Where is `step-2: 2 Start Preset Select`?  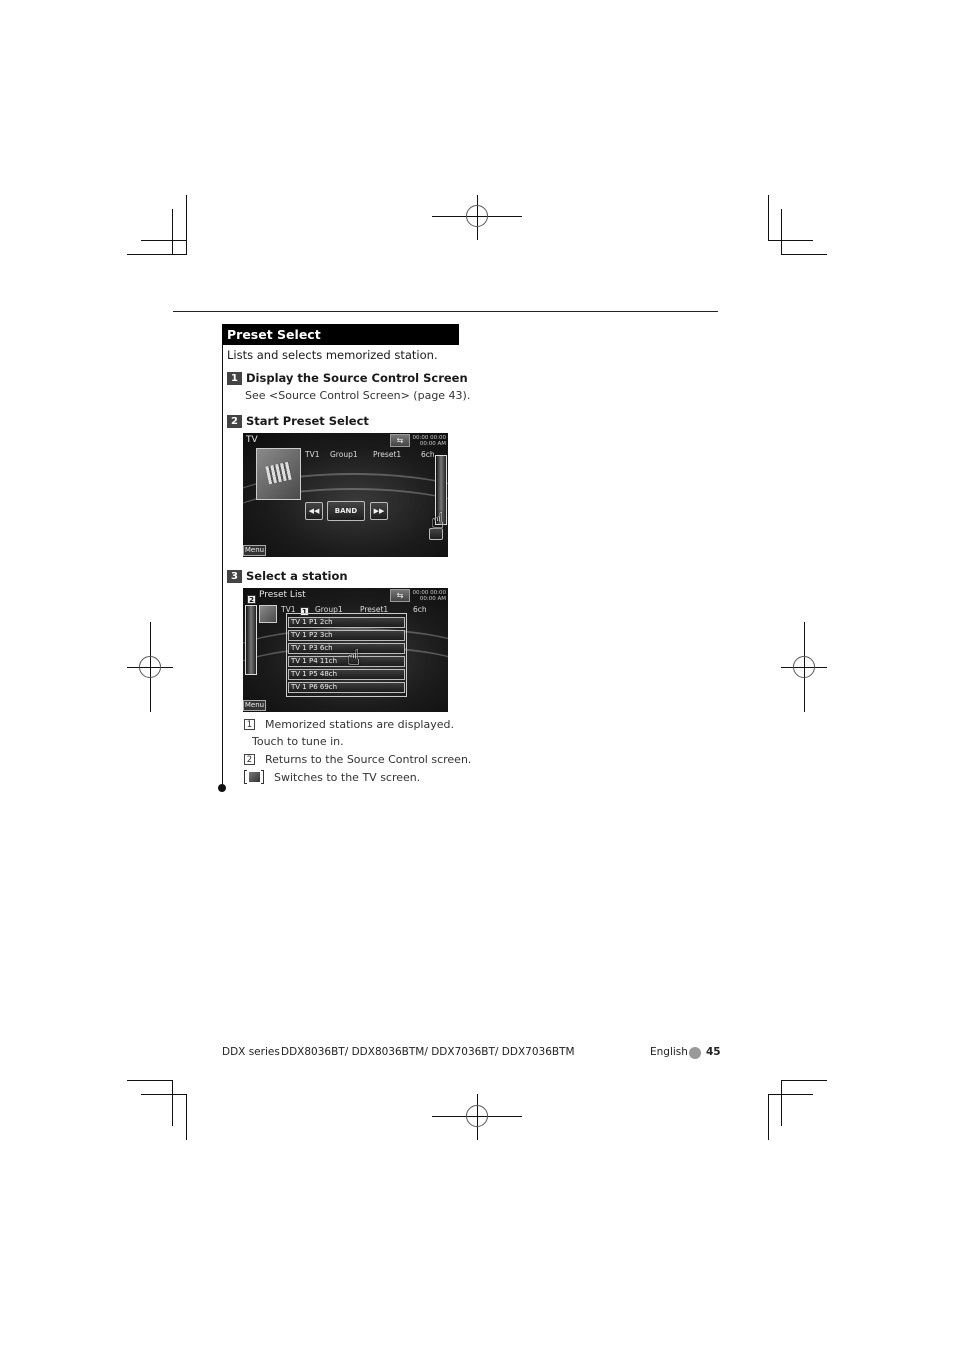
step-2: 2 Start Preset Select is located at coordinates (298, 421).